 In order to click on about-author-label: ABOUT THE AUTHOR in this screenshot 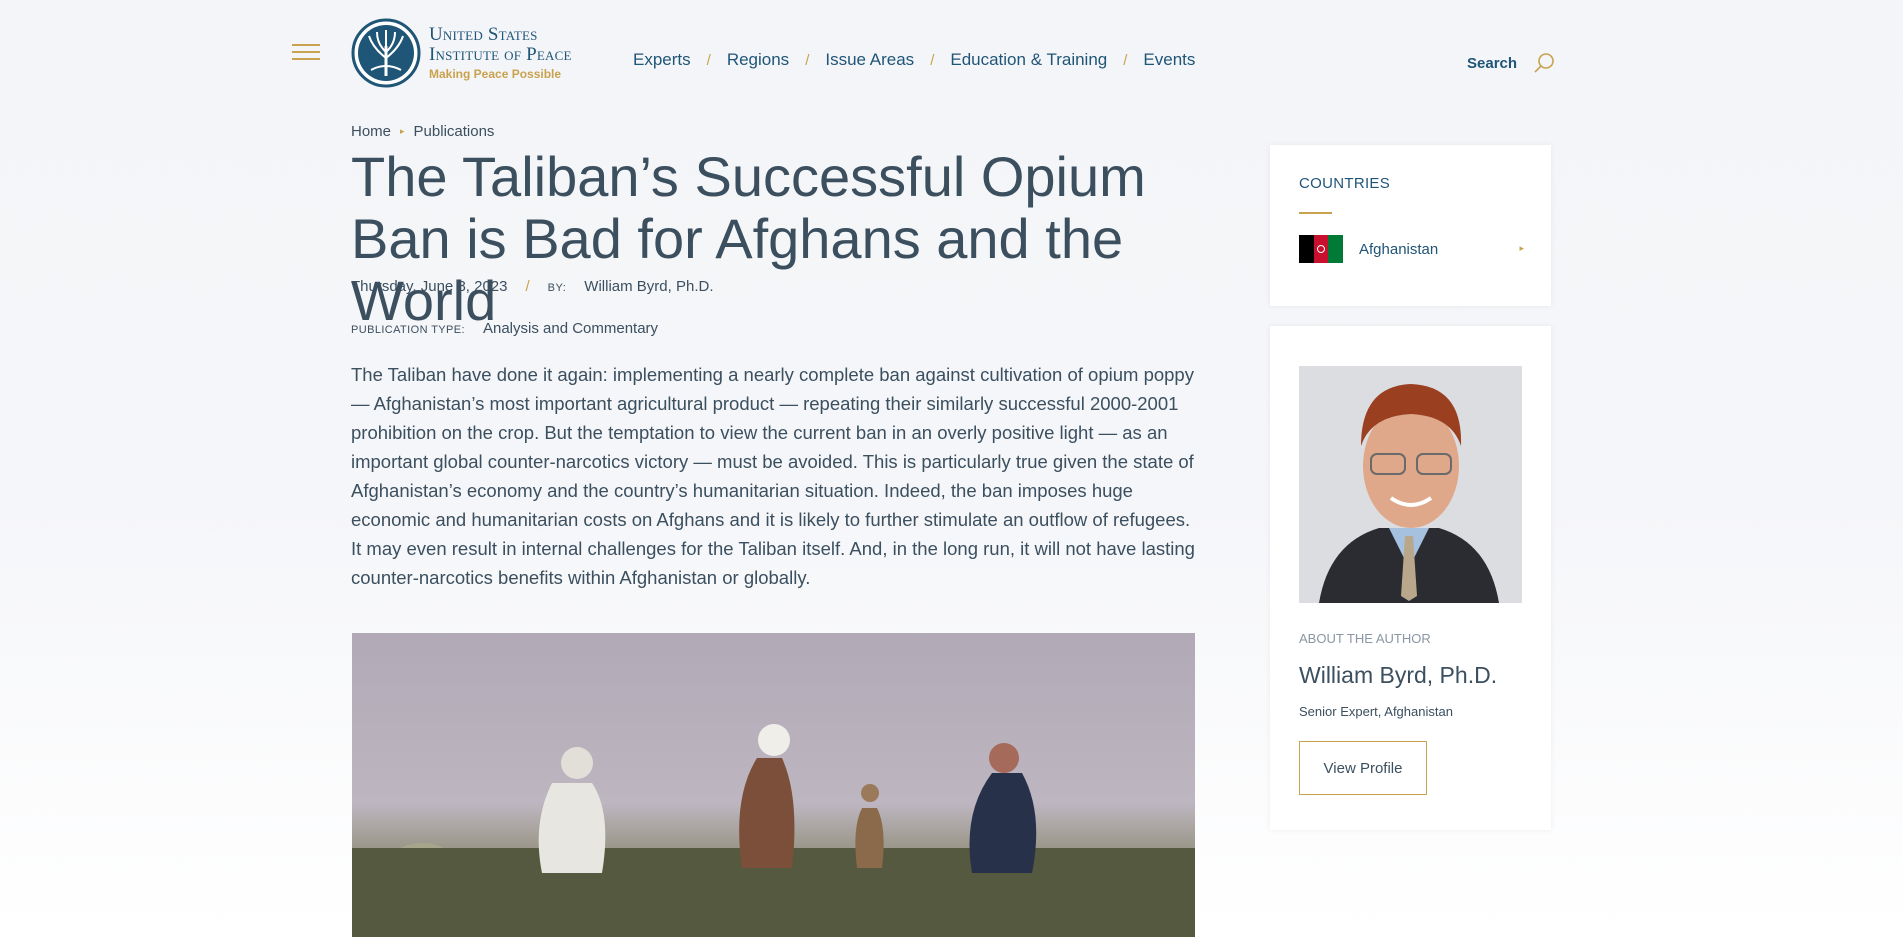, I will do `click(1365, 638)`.